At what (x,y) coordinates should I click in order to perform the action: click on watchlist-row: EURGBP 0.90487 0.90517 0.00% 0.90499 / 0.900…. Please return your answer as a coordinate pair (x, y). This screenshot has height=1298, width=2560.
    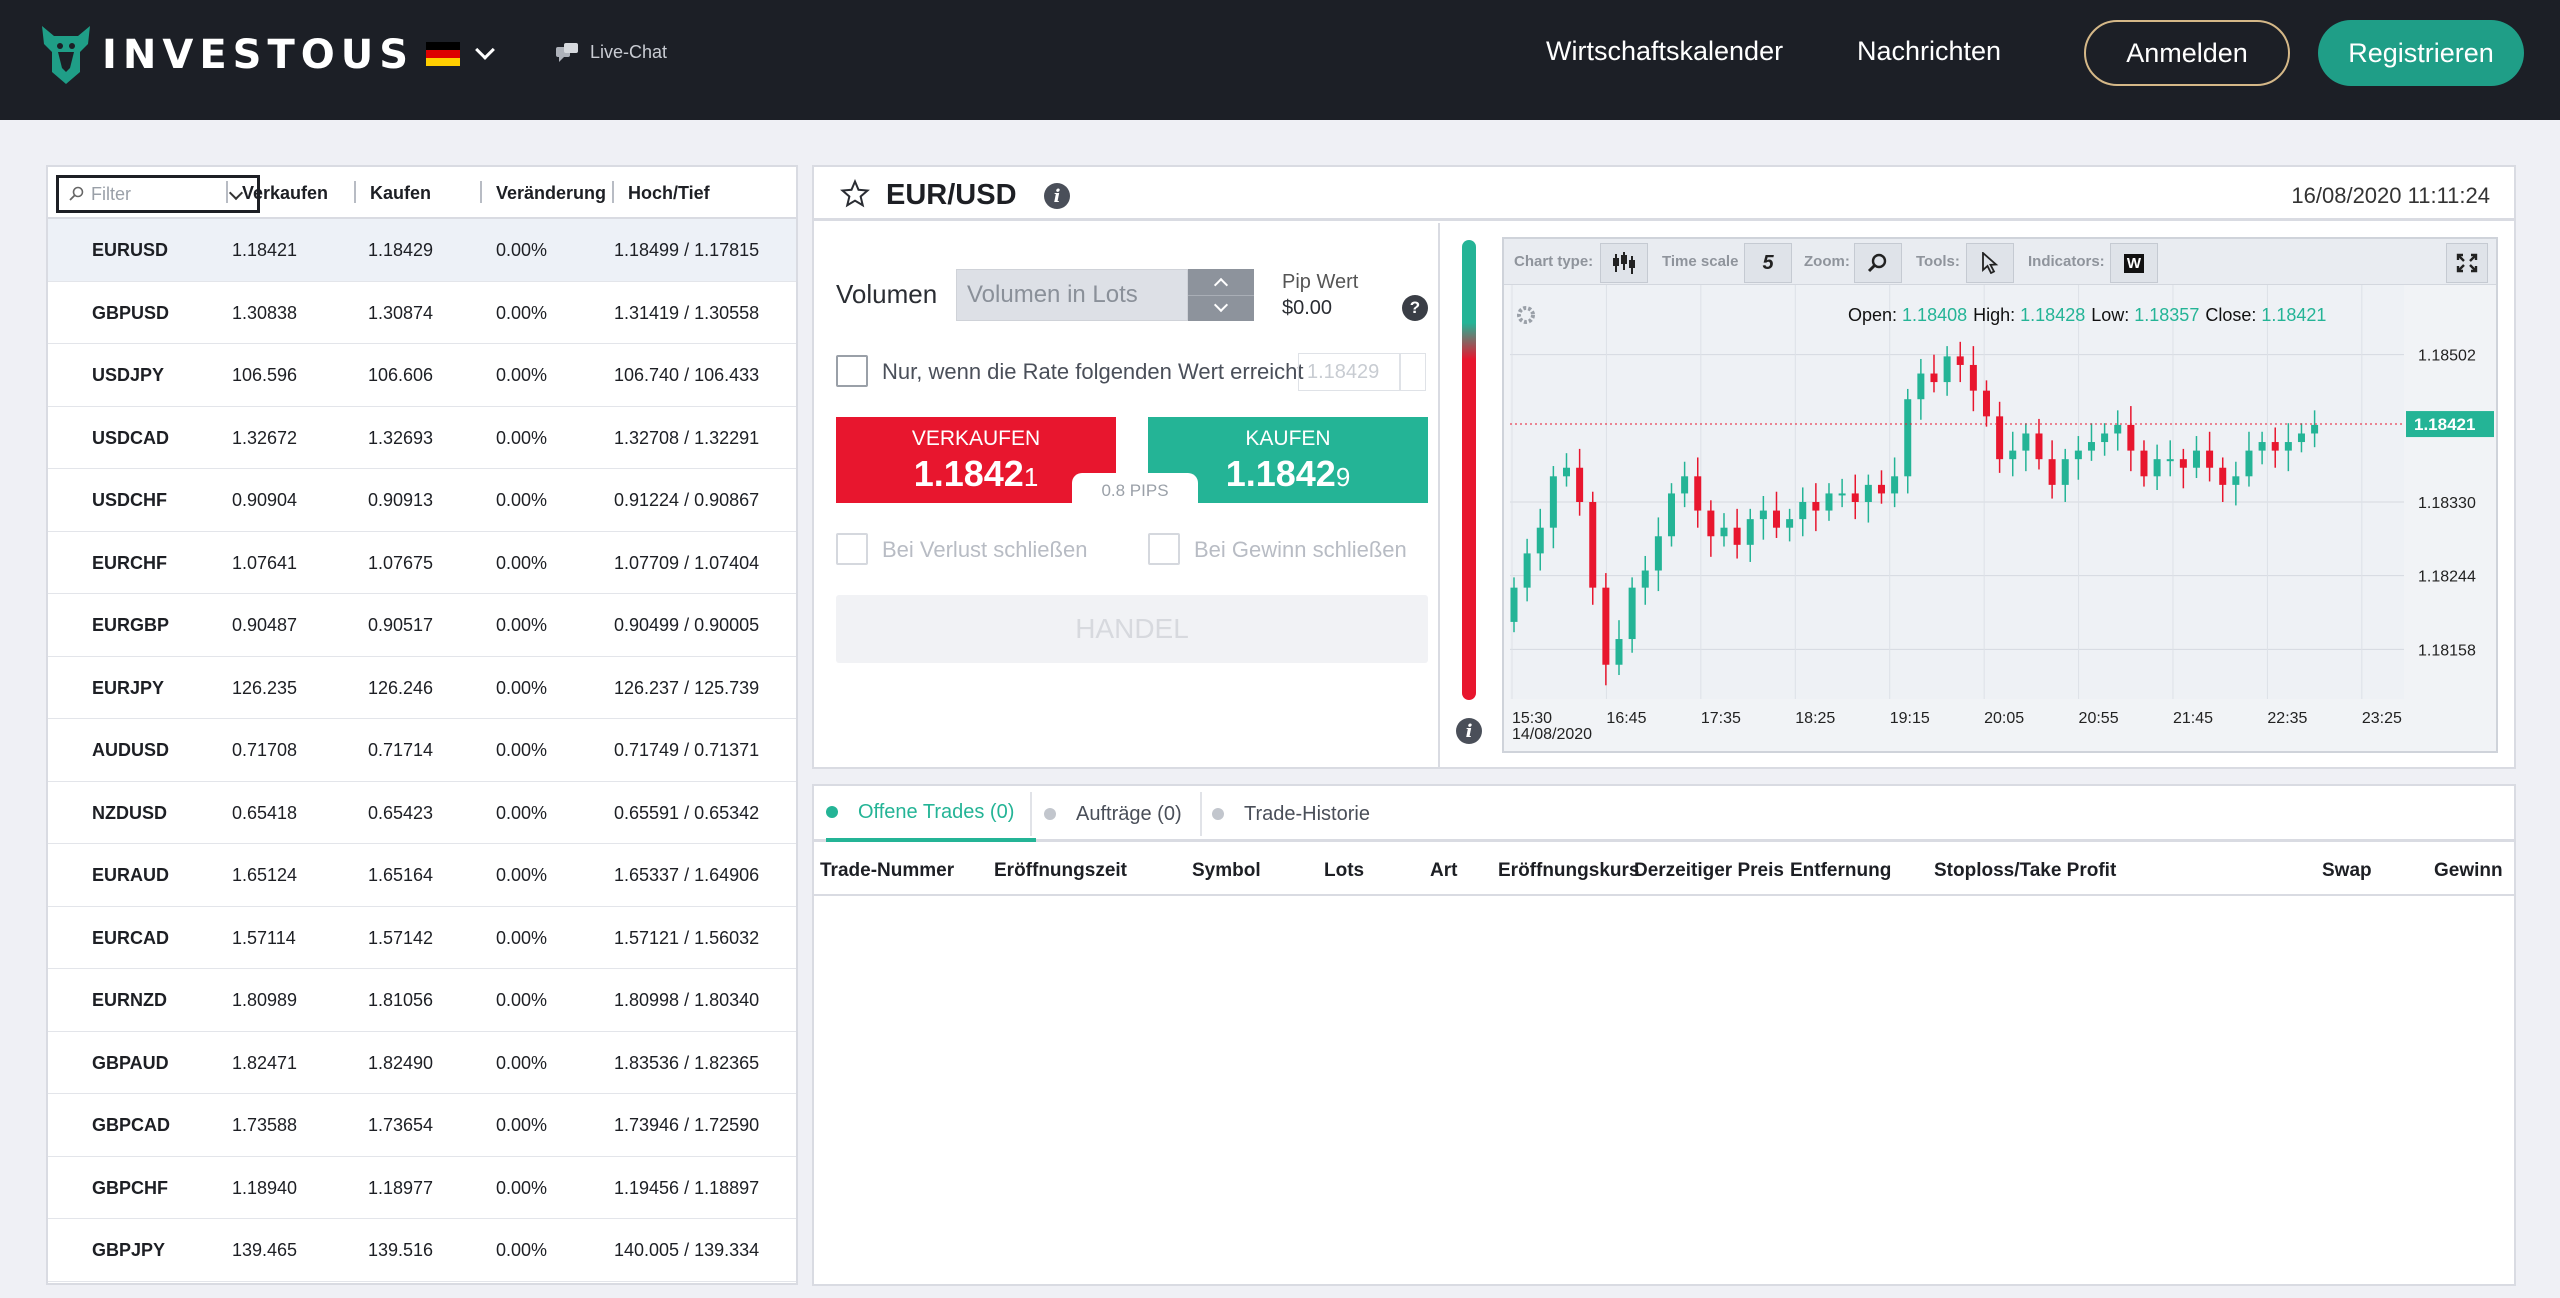
    Looking at the image, I should click on (422, 625).